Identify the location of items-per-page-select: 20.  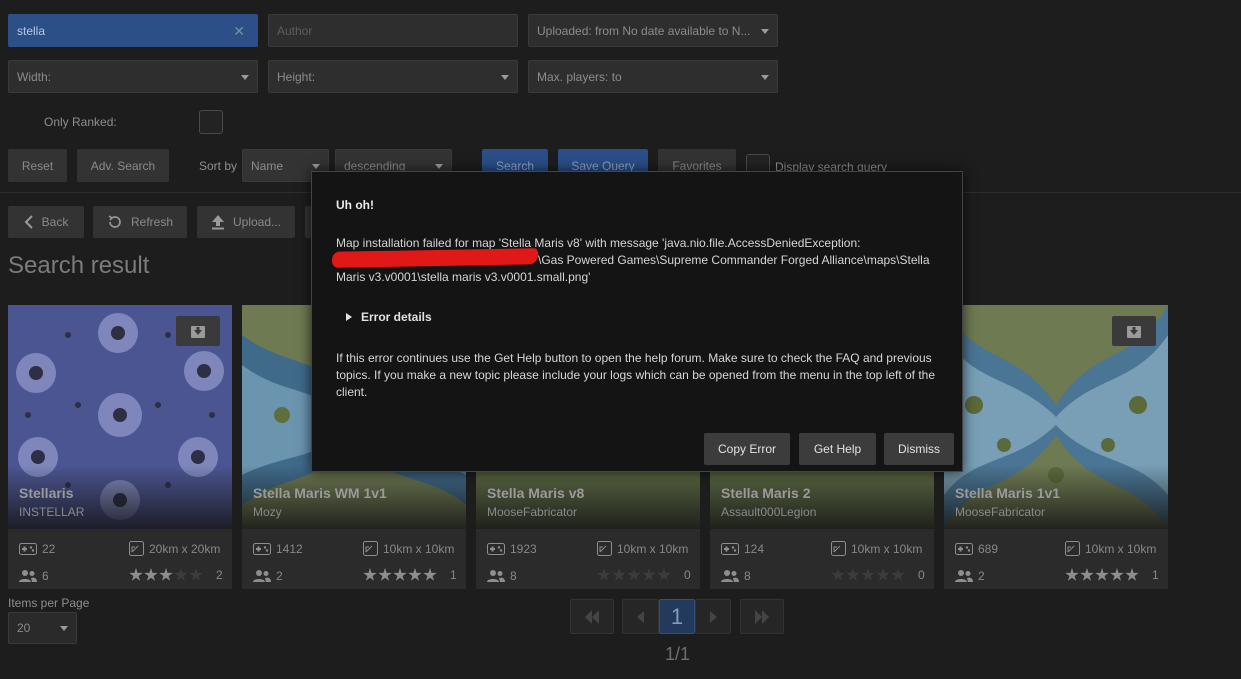
(42, 628).